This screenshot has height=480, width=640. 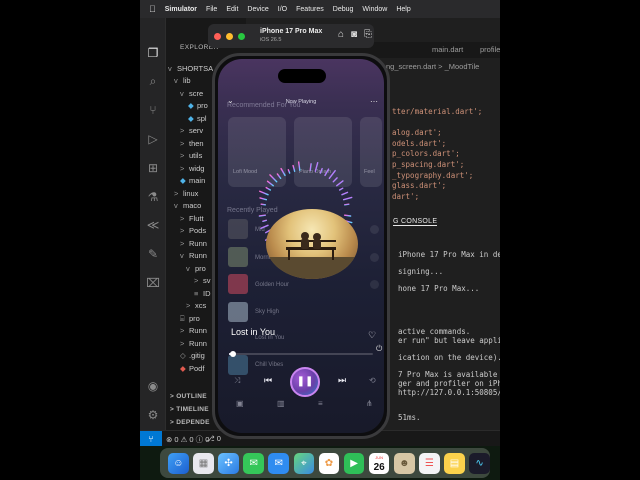 I want to click on tree-item: ◆ spl, so click(x=197, y=118).